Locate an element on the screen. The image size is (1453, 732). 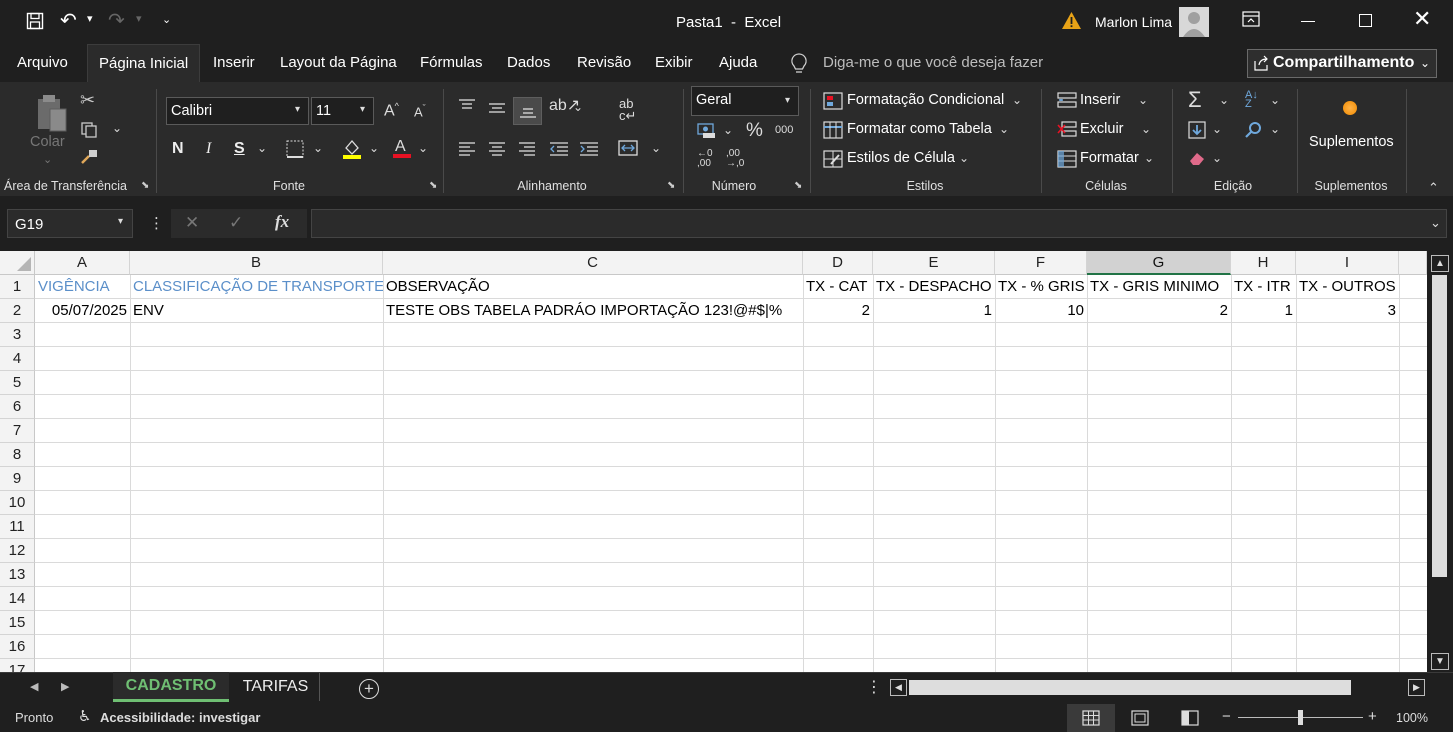
align-top-icon is located at coordinates (467, 107).